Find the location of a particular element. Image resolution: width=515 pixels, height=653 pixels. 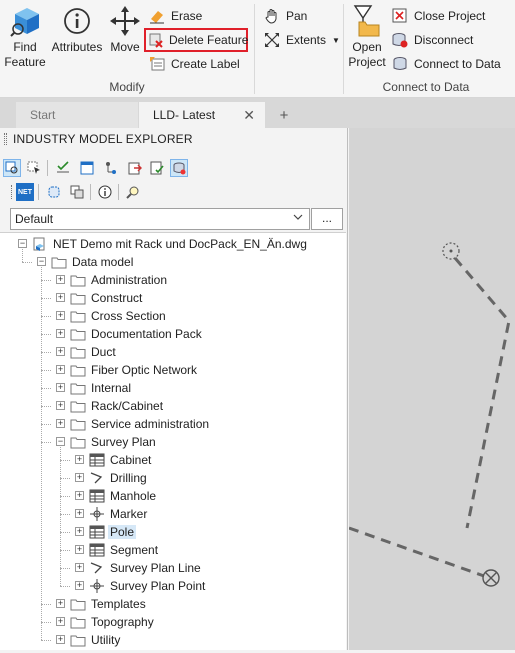

connect-to-data-button: Connect to Data is located at coordinates (446, 64).